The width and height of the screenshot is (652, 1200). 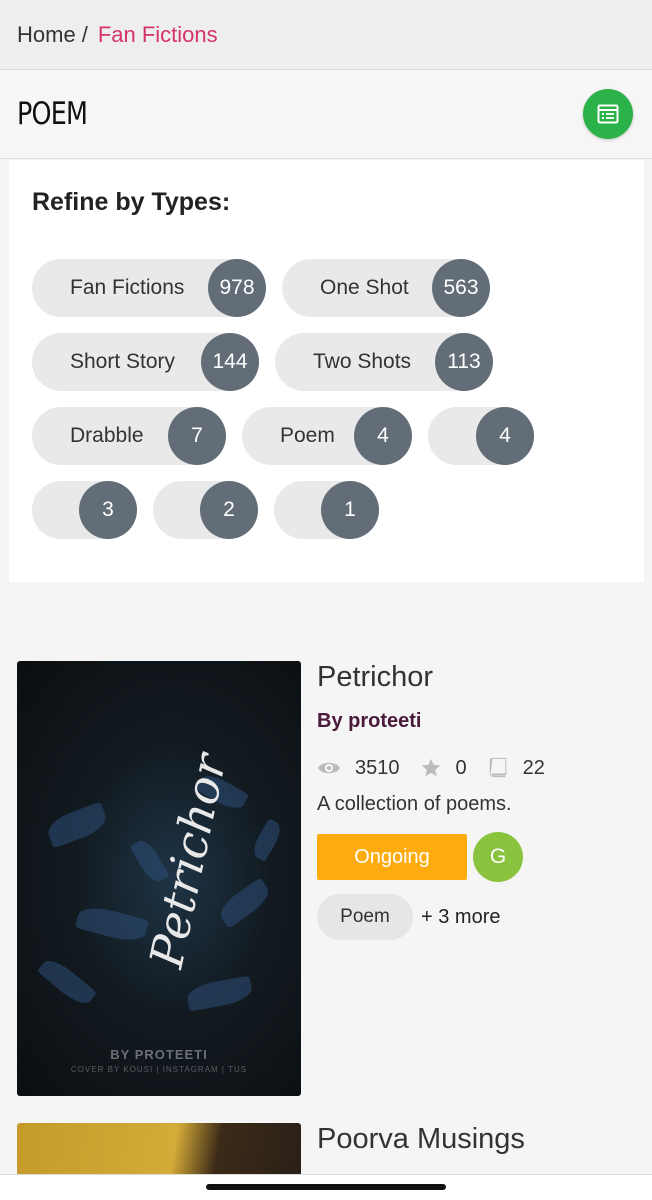 What do you see at coordinates (46, 35) in the screenshot?
I see `breadcrumb-home-link: Home` at bounding box center [46, 35].